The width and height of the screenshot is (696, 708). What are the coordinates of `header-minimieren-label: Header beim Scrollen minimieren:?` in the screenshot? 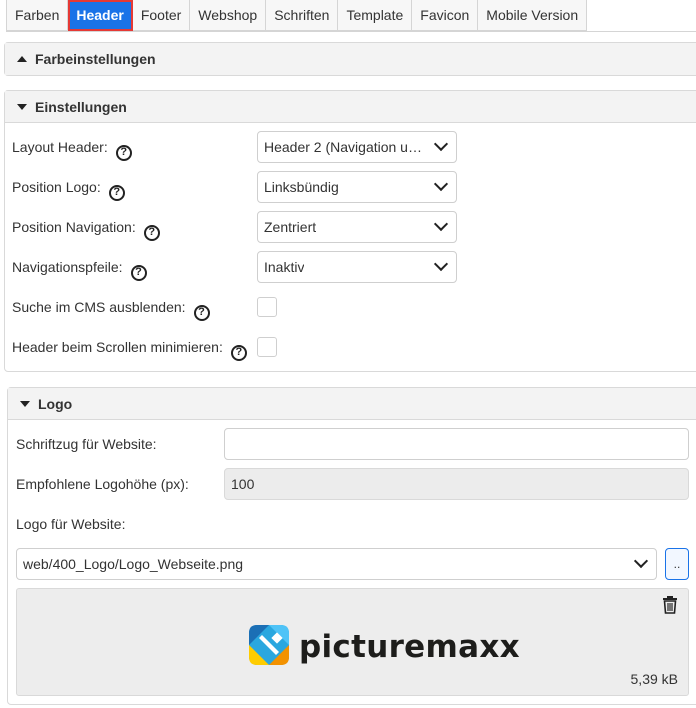 It's located at (129, 350).